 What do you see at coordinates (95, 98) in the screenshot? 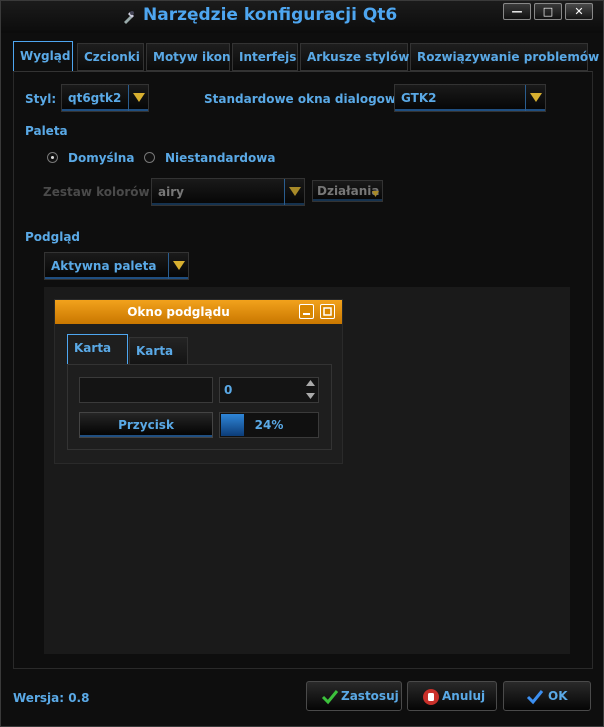
I see `style-combo-value: qt6gtk2` at bounding box center [95, 98].